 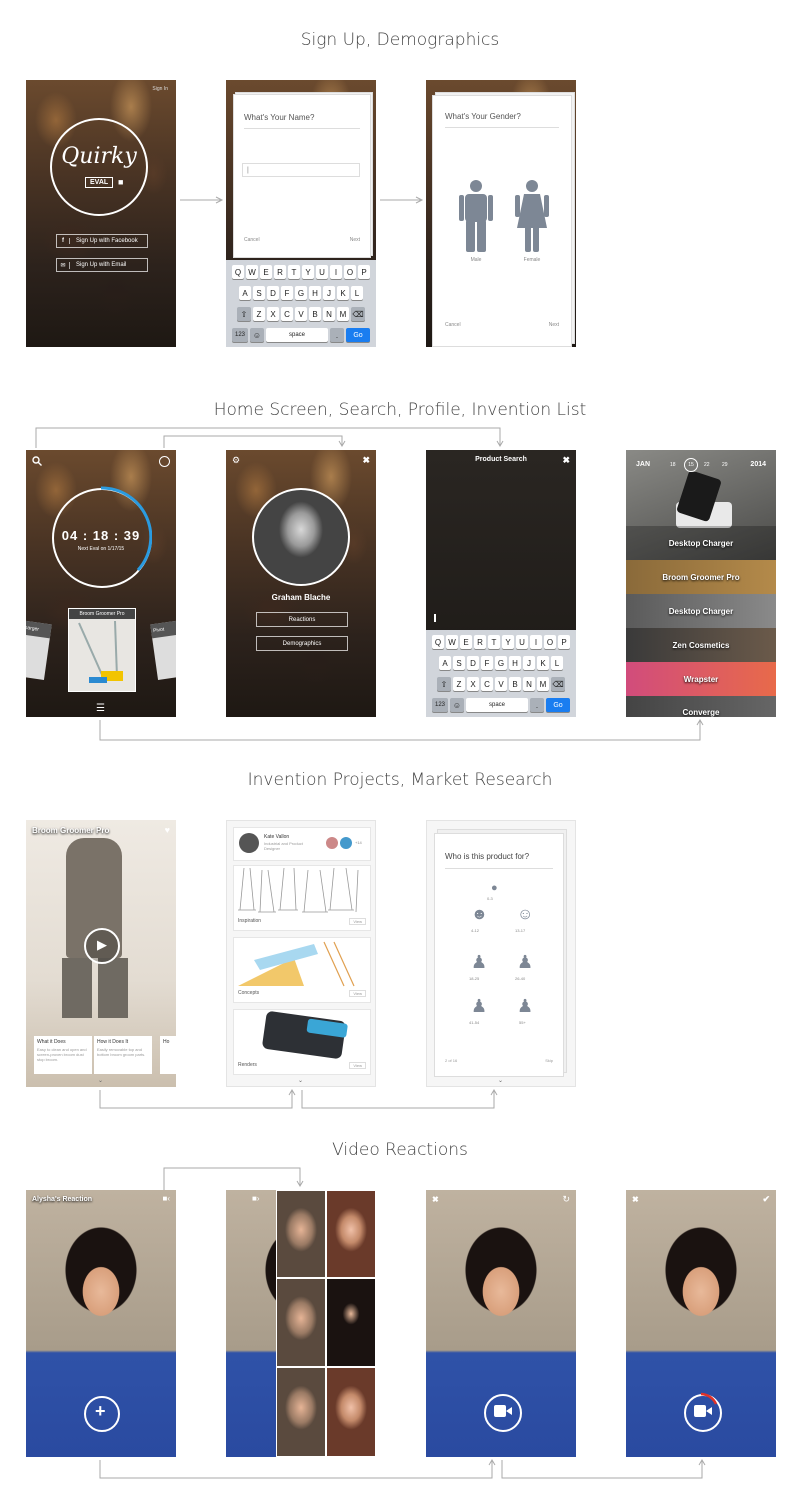 I want to click on search-input, so click(x=435, y=618).